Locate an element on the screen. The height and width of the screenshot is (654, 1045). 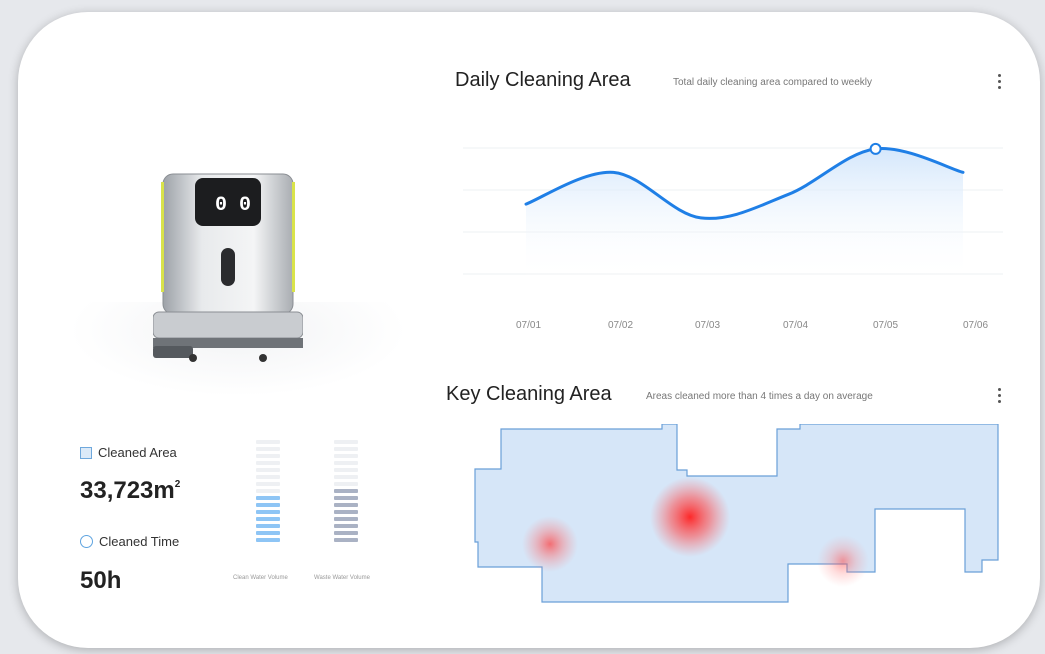
clean-water-label: Clean Water Volume is located at coordinates (260, 578).